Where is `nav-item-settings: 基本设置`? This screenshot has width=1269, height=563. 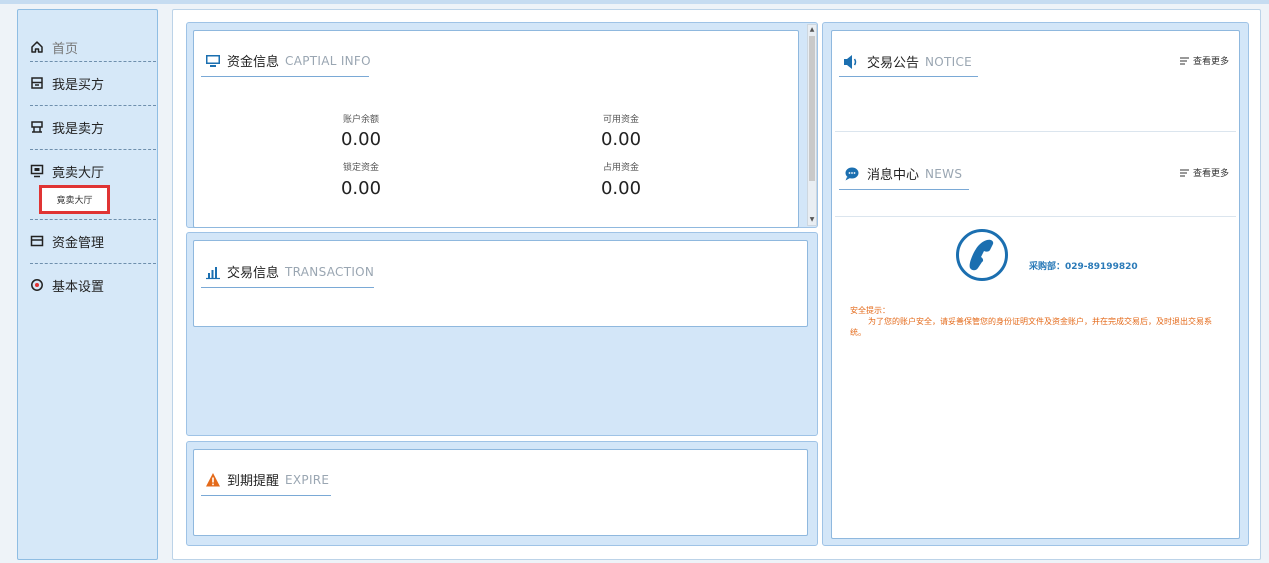
nav-item-settings: 基本设置 is located at coordinates (91, 285).